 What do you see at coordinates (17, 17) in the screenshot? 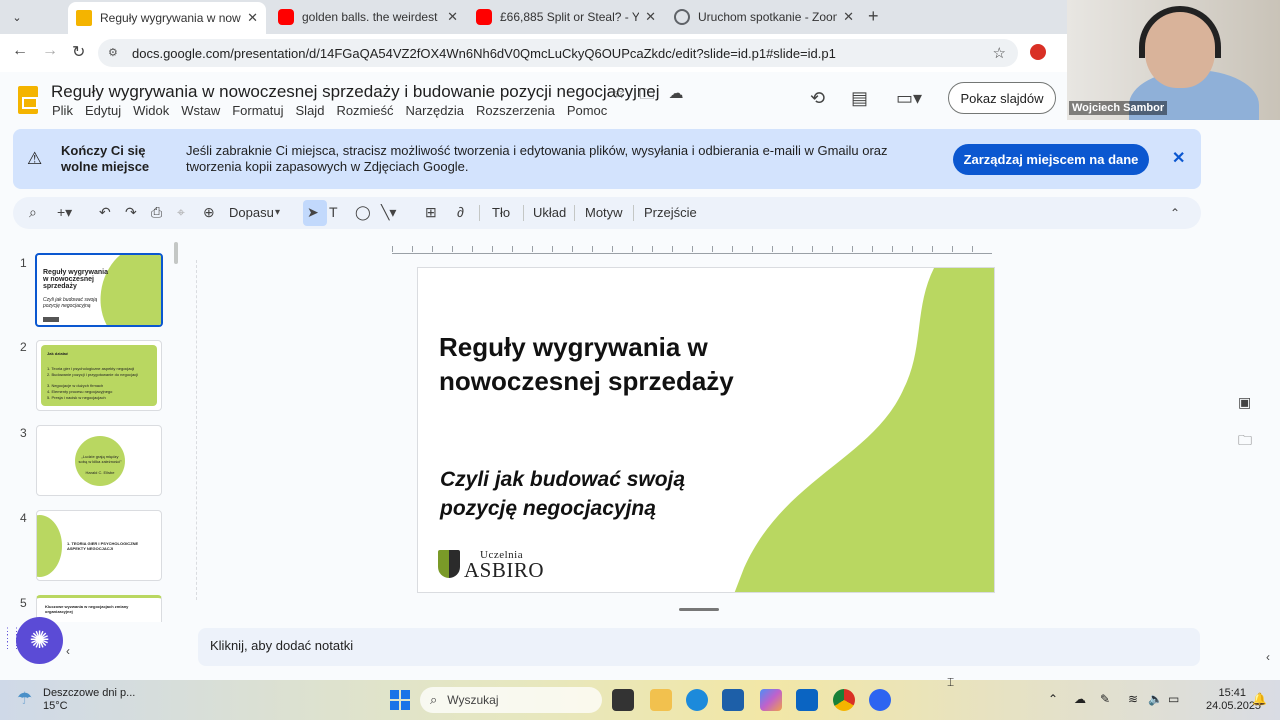
I see `tab-search-chevron-icon: ⌄` at bounding box center [17, 17].